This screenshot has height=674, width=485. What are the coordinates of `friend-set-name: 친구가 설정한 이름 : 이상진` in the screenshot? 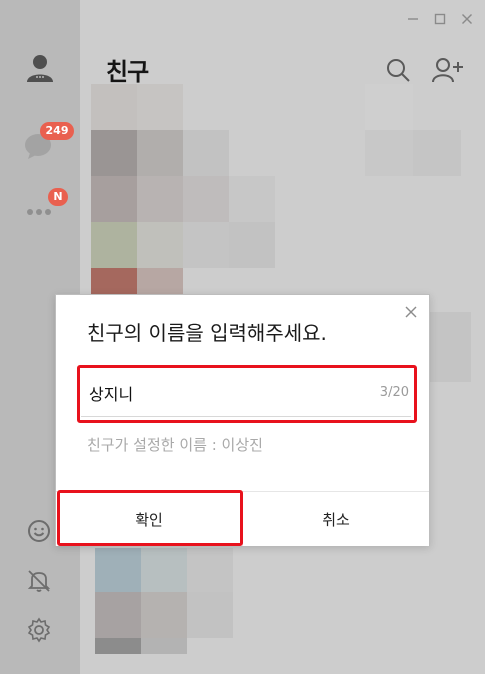 It's located at (175, 445).